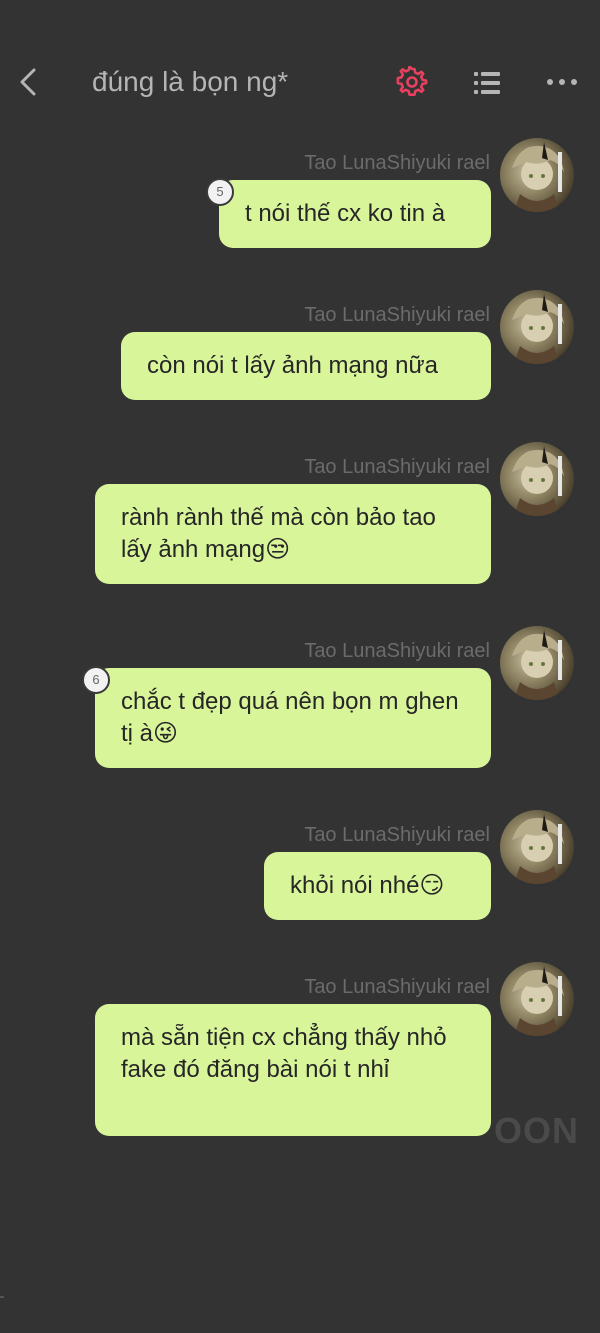 The height and width of the screenshot is (1333, 600). I want to click on gear-icon, so click(412, 80).